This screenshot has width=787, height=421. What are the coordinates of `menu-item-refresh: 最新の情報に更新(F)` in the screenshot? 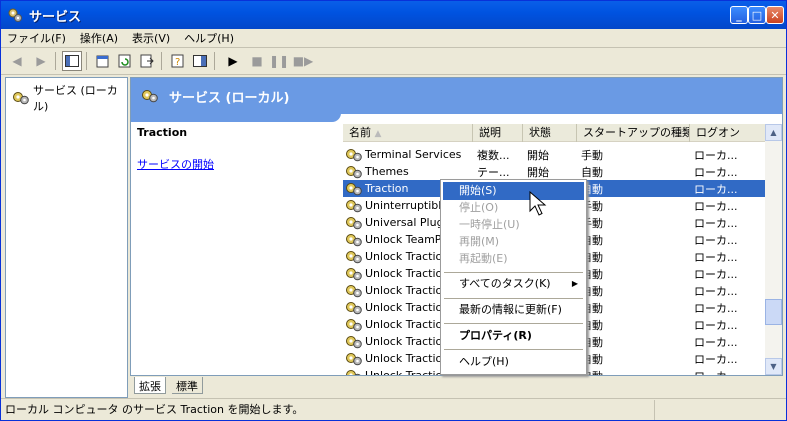 It's located at (513, 310).